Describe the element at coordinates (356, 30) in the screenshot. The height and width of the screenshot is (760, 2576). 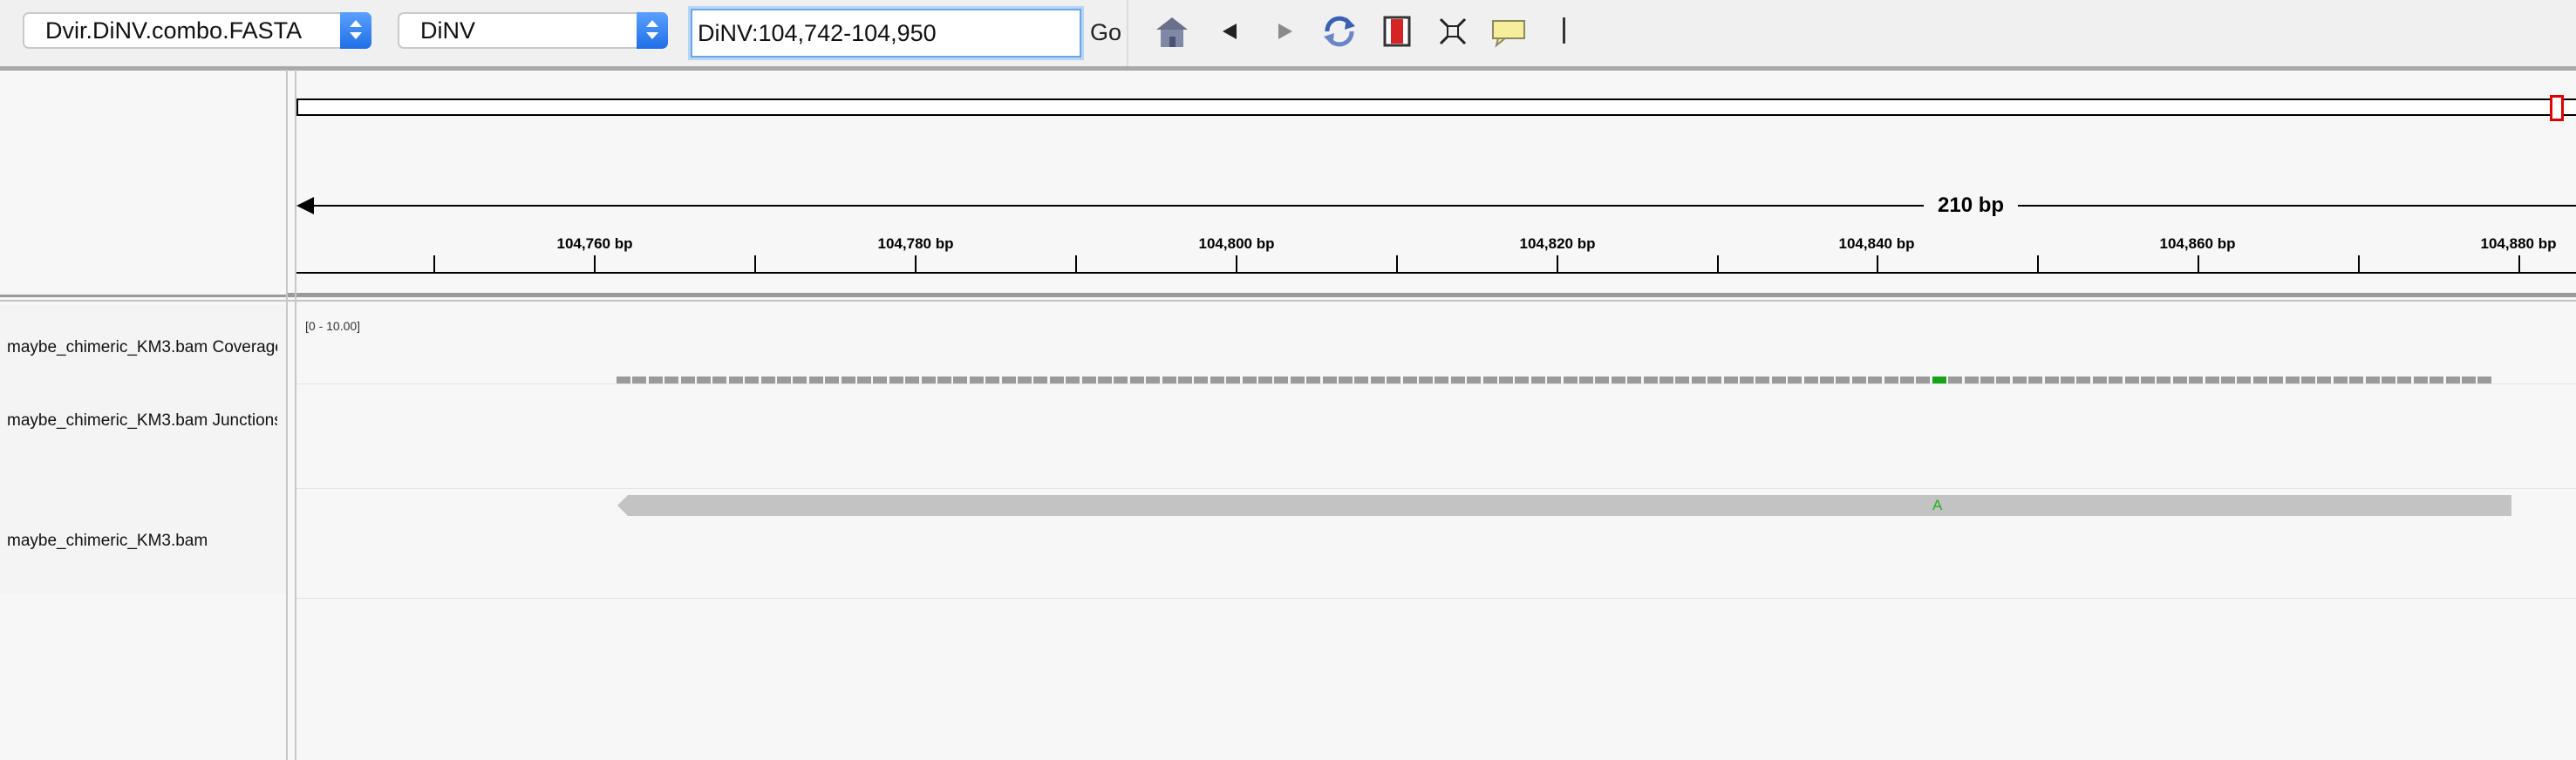
I see `genome-select-stepper-icon` at that location.